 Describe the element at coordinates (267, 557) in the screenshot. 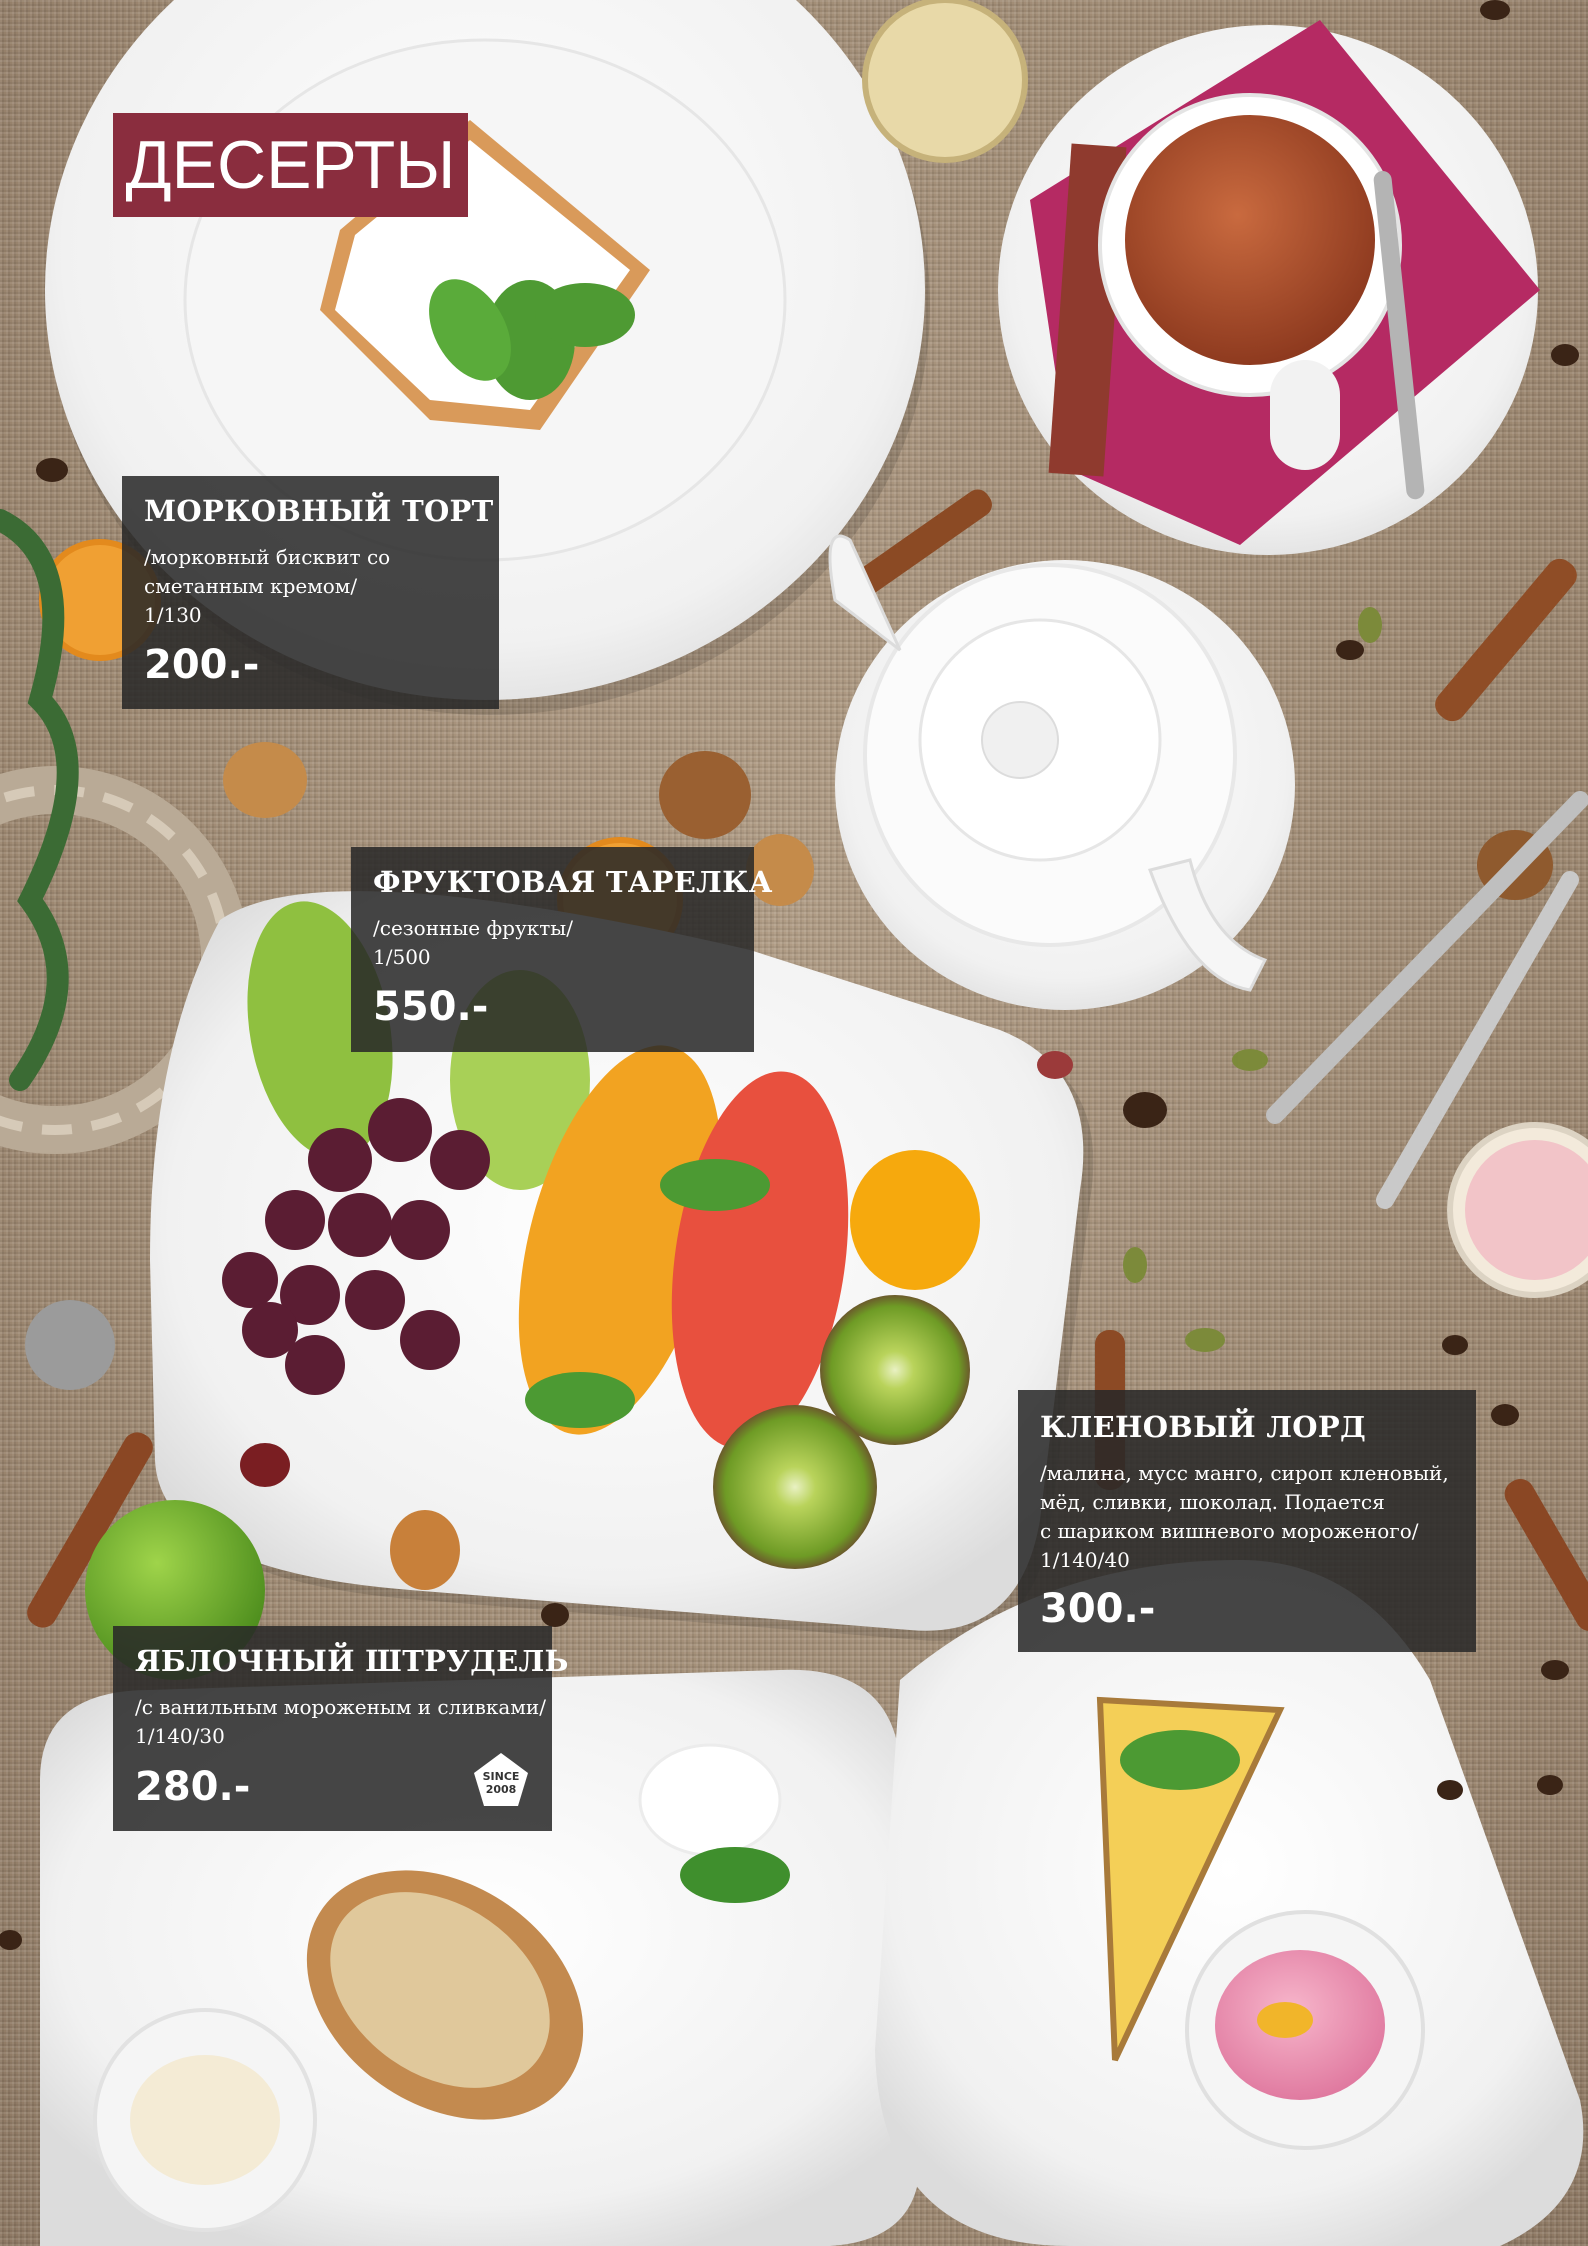

I see `item-description-line: /морковный бисквит со` at that location.